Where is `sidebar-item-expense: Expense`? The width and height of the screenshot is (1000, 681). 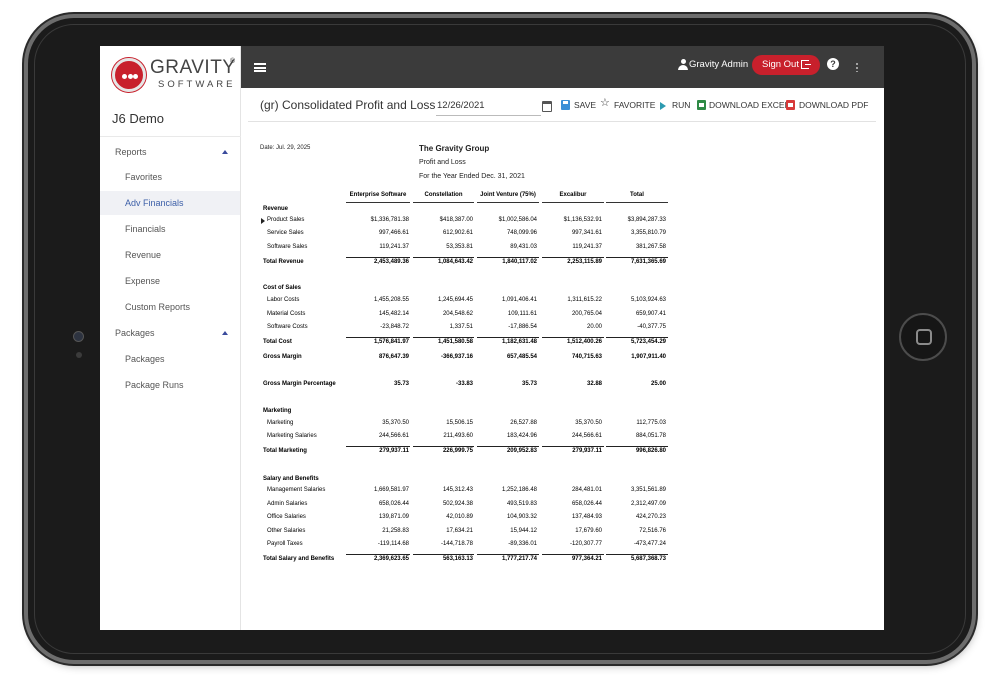
sidebar-item-expense: Expense is located at coordinates (170, 281).